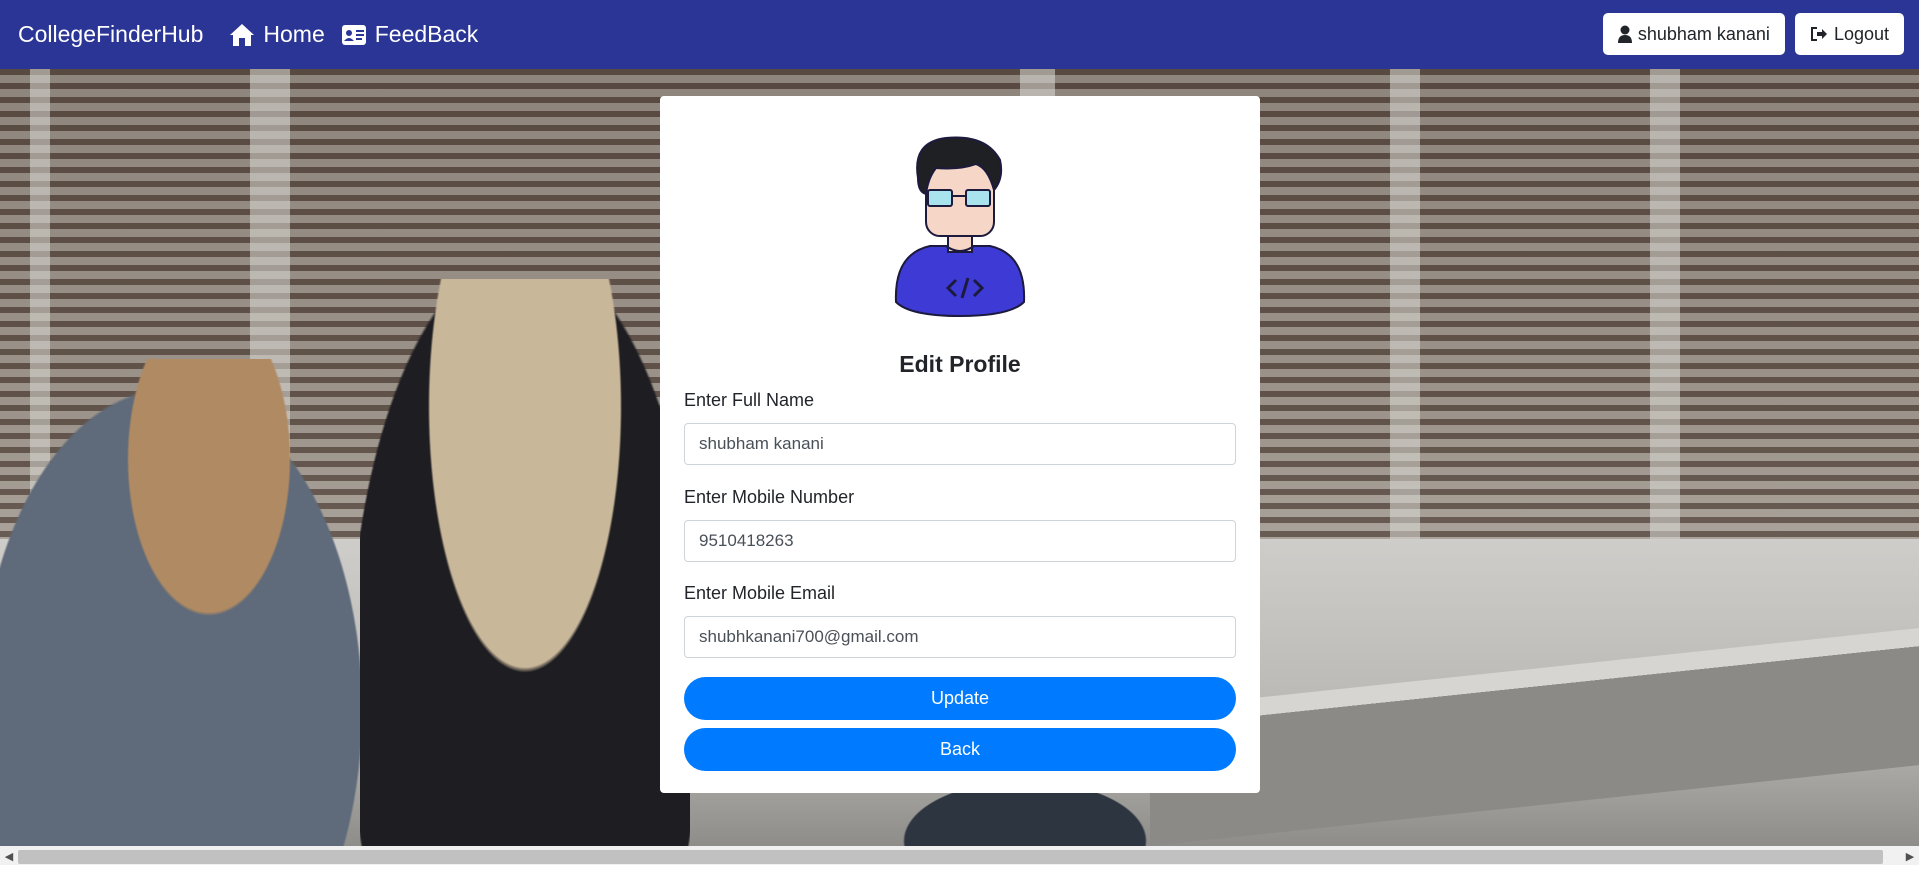  Describe the element at coordinates (294, 34) in the screenshot. I see `nav-home-label: Home` at that location.